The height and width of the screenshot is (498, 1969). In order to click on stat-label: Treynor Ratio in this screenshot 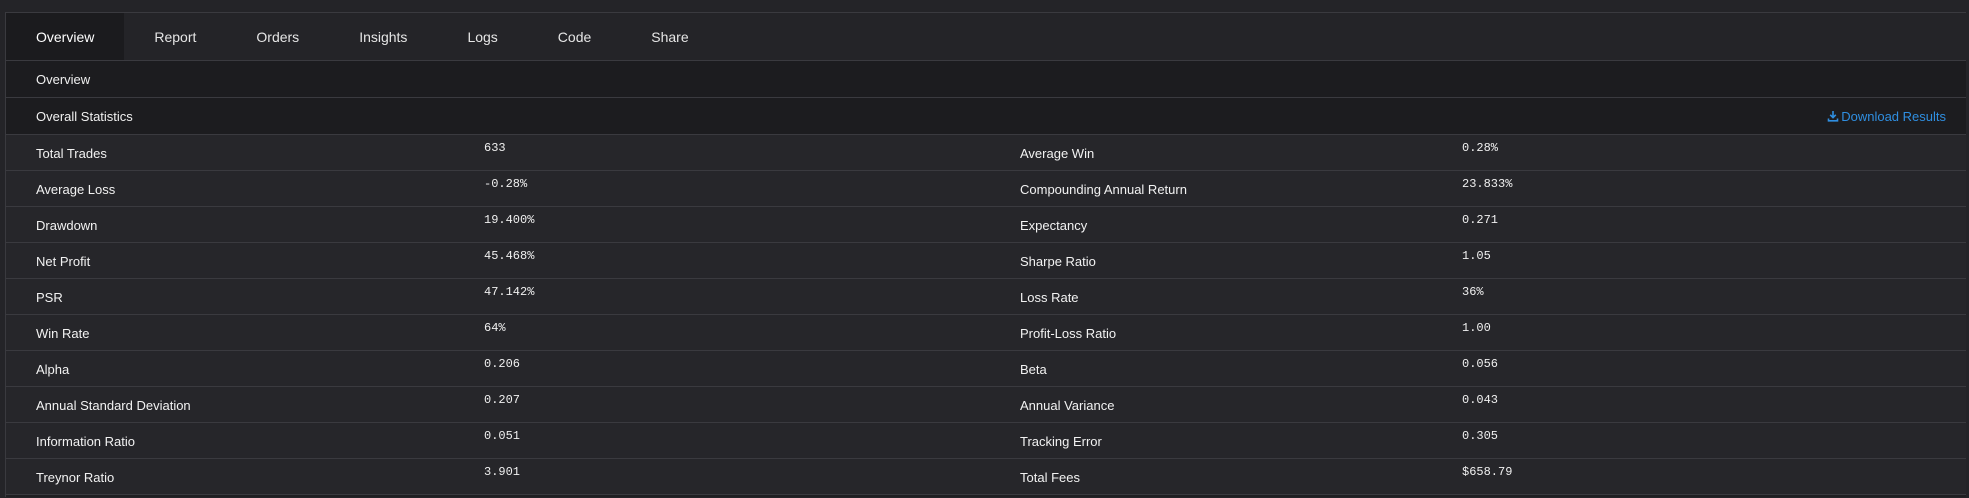, I will do `click(75, 477)`.